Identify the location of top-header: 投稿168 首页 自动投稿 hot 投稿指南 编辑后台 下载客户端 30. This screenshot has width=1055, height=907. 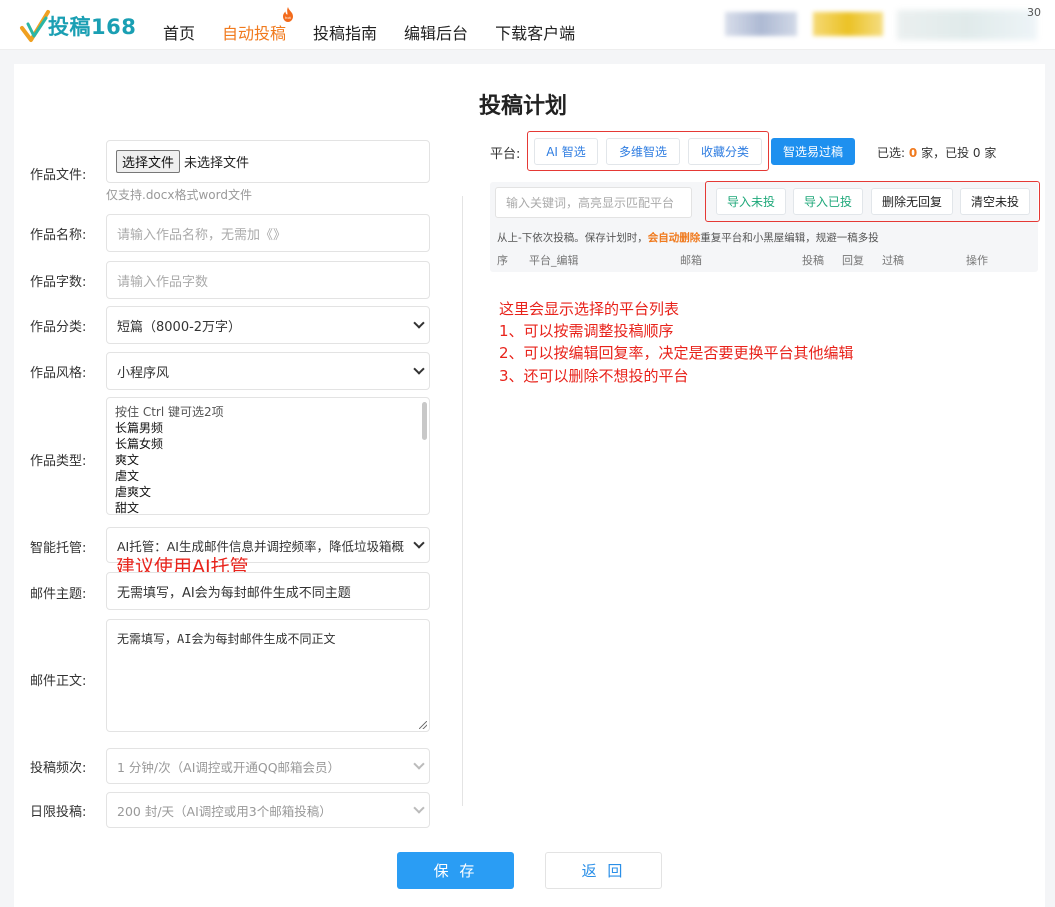
(527, 25).